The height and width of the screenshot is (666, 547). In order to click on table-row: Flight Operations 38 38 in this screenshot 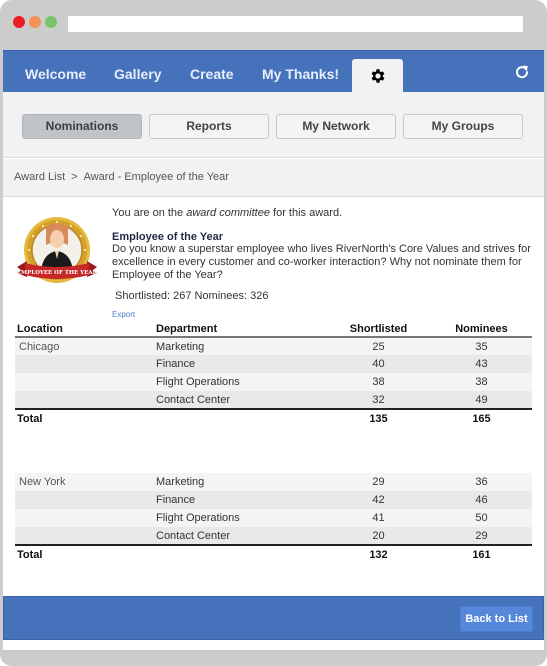, I will do `click(273, 382)`.